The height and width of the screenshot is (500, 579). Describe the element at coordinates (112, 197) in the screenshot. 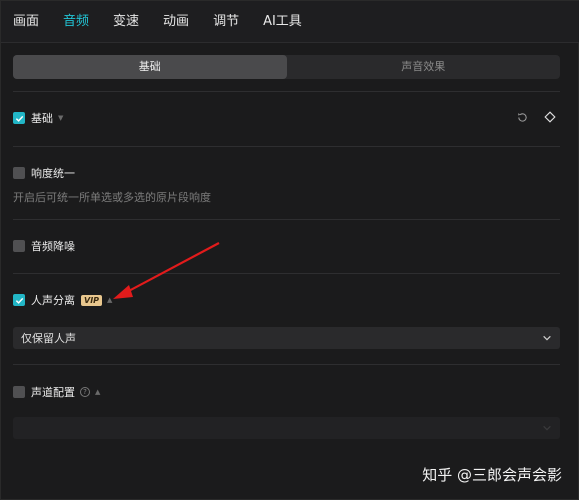

I see `loudness-description: 开启后可统一所单选或多选的原片段响度` at that location.